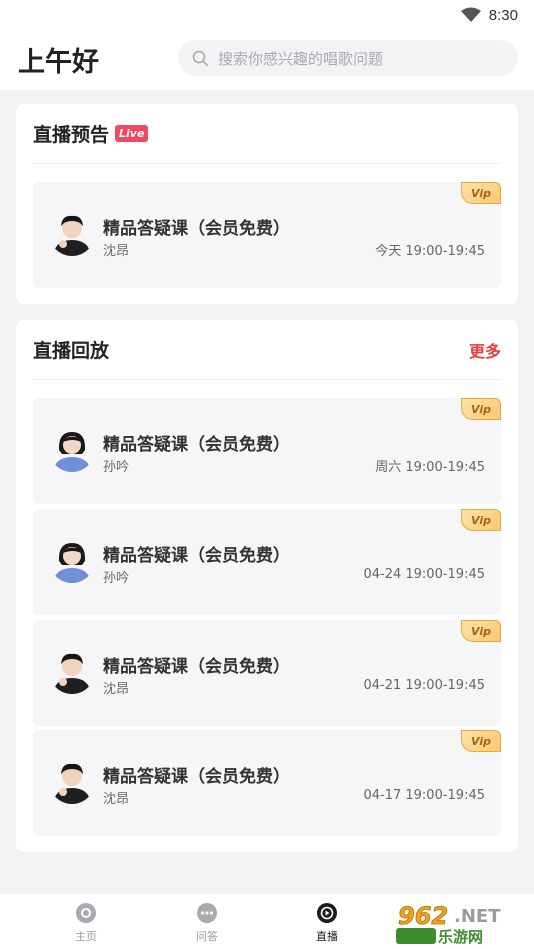  I want to click on chat-icon, so click(207, 913).